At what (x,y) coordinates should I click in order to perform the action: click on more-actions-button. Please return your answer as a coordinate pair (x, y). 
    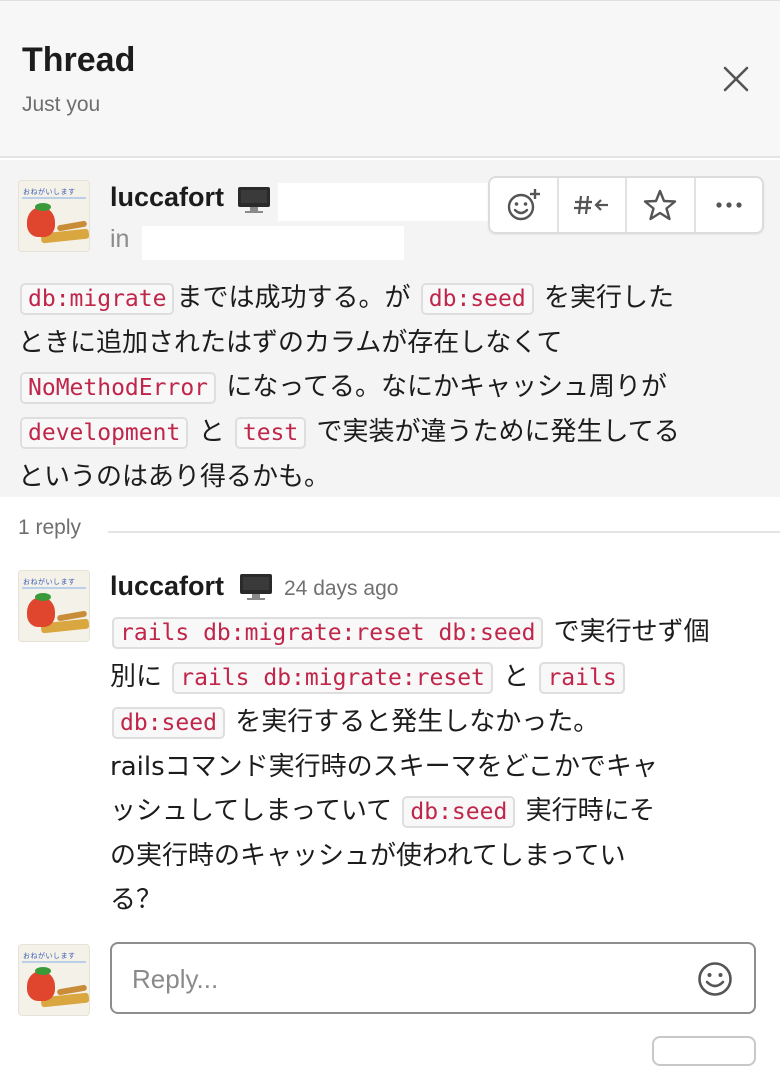
    Looking at the image, I should click on (729, 205).